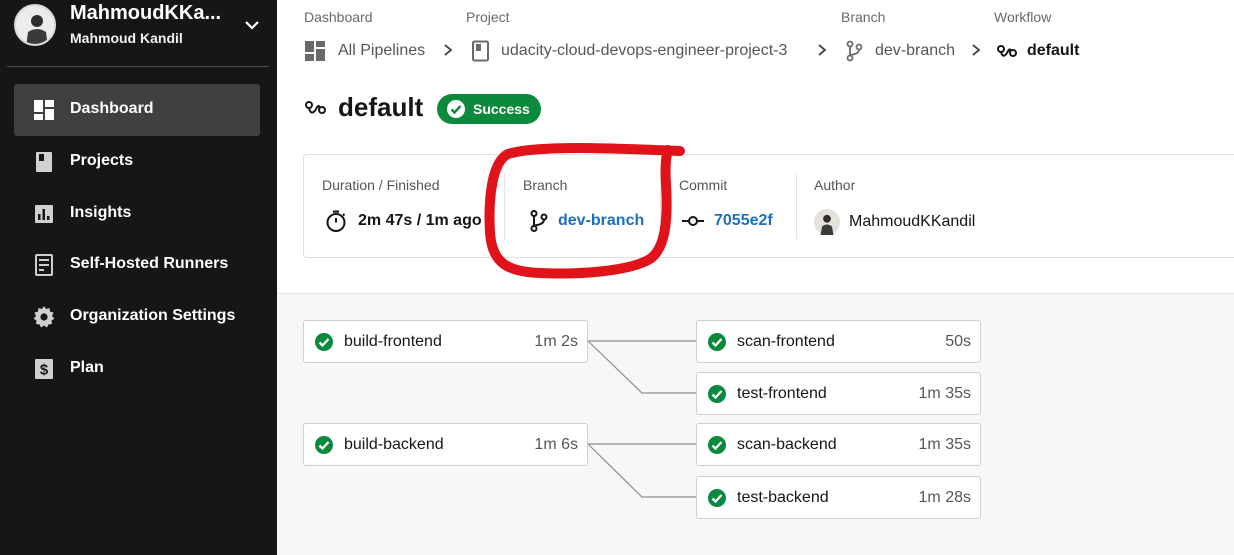 The height and width of the screenshot is (555, 1234). I want to click on branch-link: dev-branch, so click(585, 221).